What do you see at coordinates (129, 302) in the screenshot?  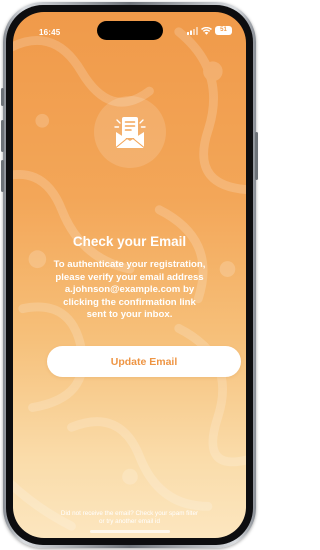 I see `description-line: clicking the confirmation link` at bounding box center [129, 302].